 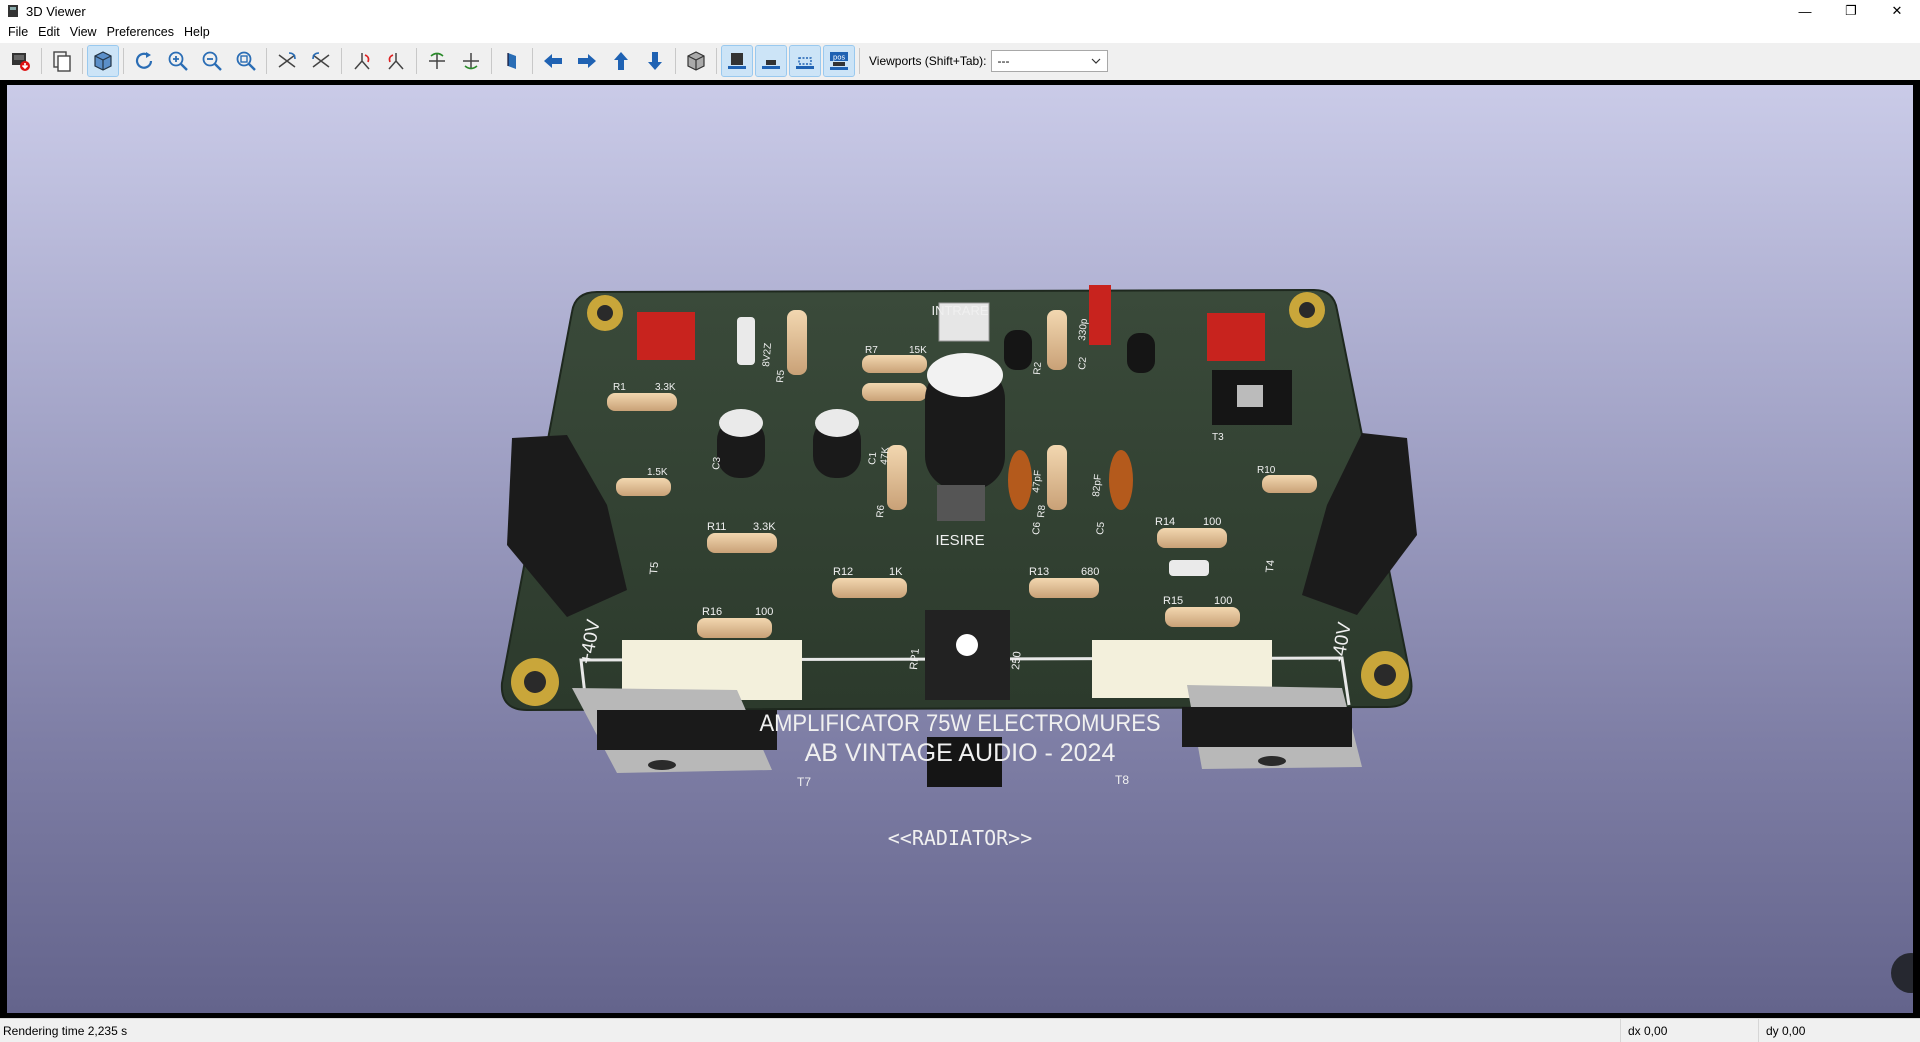 What do you see at coordinates (1037, 482) in the screenshot?
I see `c6-value: 47pF` at bounding box center [1037, 482].